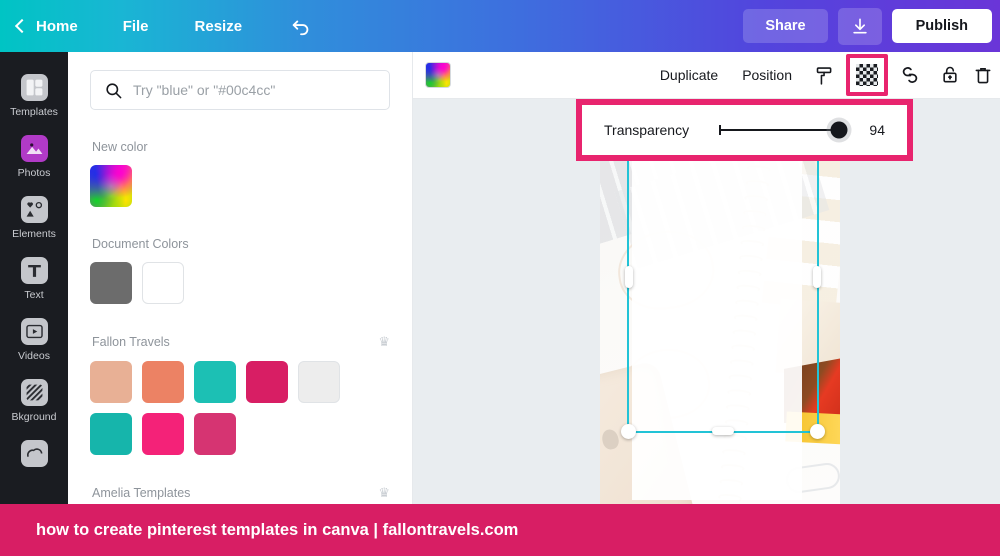 The width and height of the screenshot is (1000, 556). I want to click on home-label: Home, so click(57, 26).